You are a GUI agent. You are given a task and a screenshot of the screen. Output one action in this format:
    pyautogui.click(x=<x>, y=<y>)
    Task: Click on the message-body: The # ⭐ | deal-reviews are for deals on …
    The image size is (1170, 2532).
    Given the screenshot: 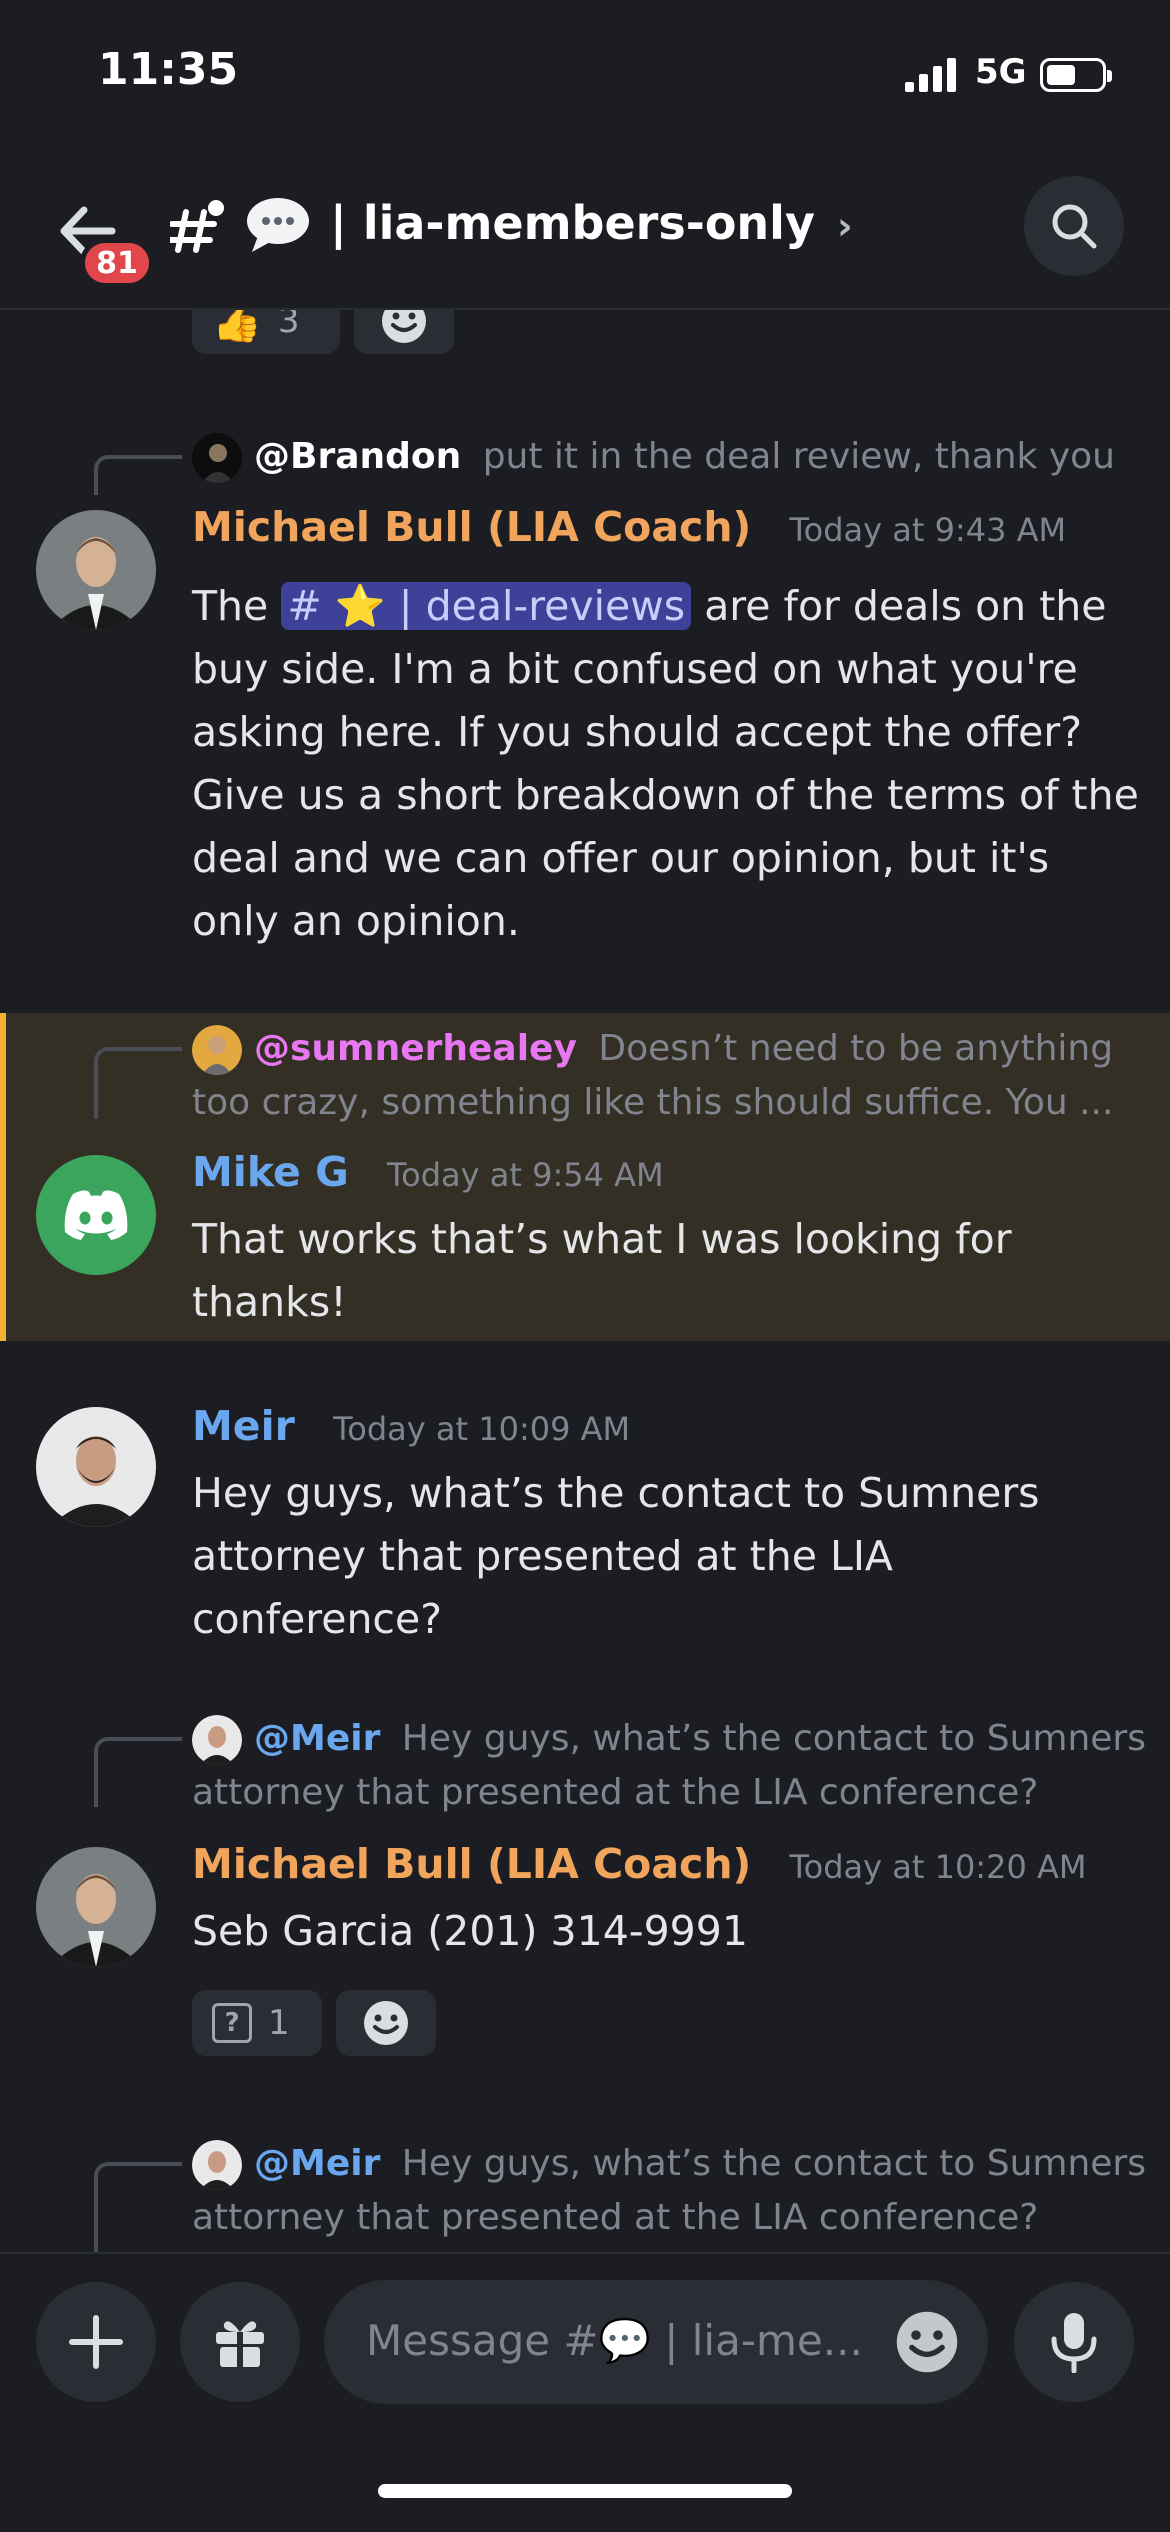 What is the action you would take?
    pyautogui.click(x=667, y=764)
    